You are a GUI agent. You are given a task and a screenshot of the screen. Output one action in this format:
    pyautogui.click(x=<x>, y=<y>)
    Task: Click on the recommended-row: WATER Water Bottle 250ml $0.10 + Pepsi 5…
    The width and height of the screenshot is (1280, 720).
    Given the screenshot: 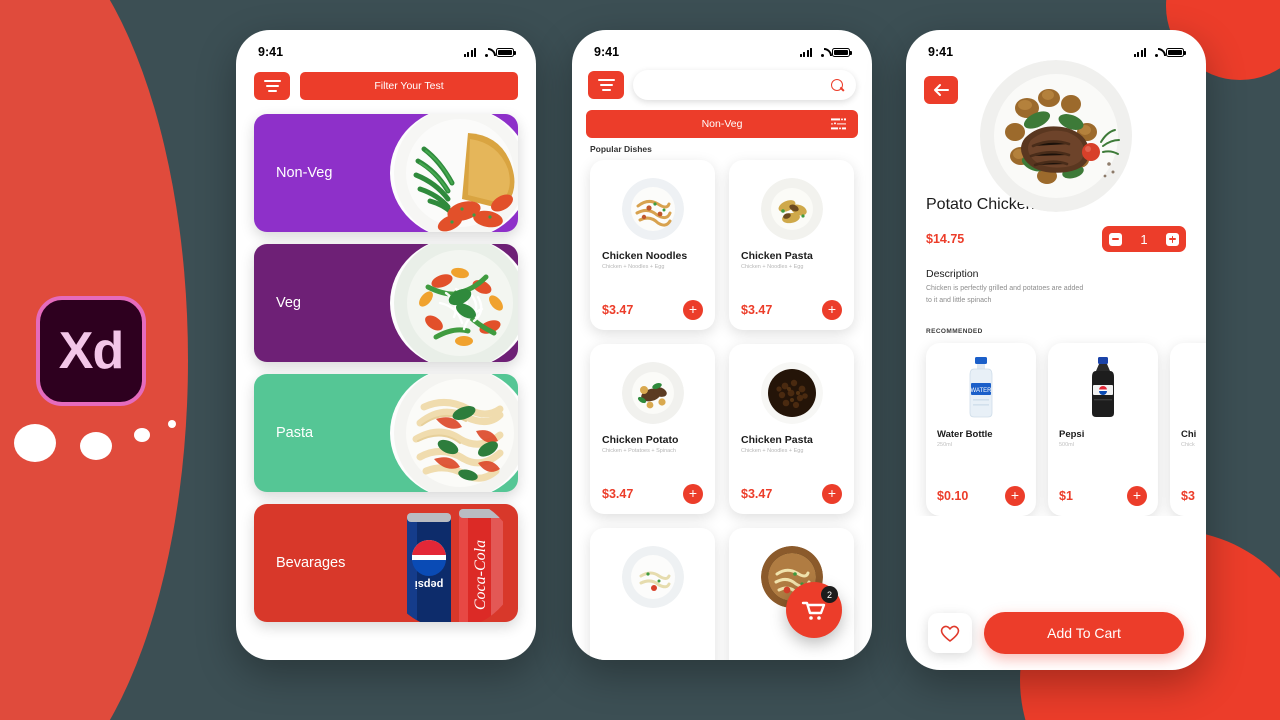 What is the action you would take?
    pyautogui.click(x=1056, y=426)
    